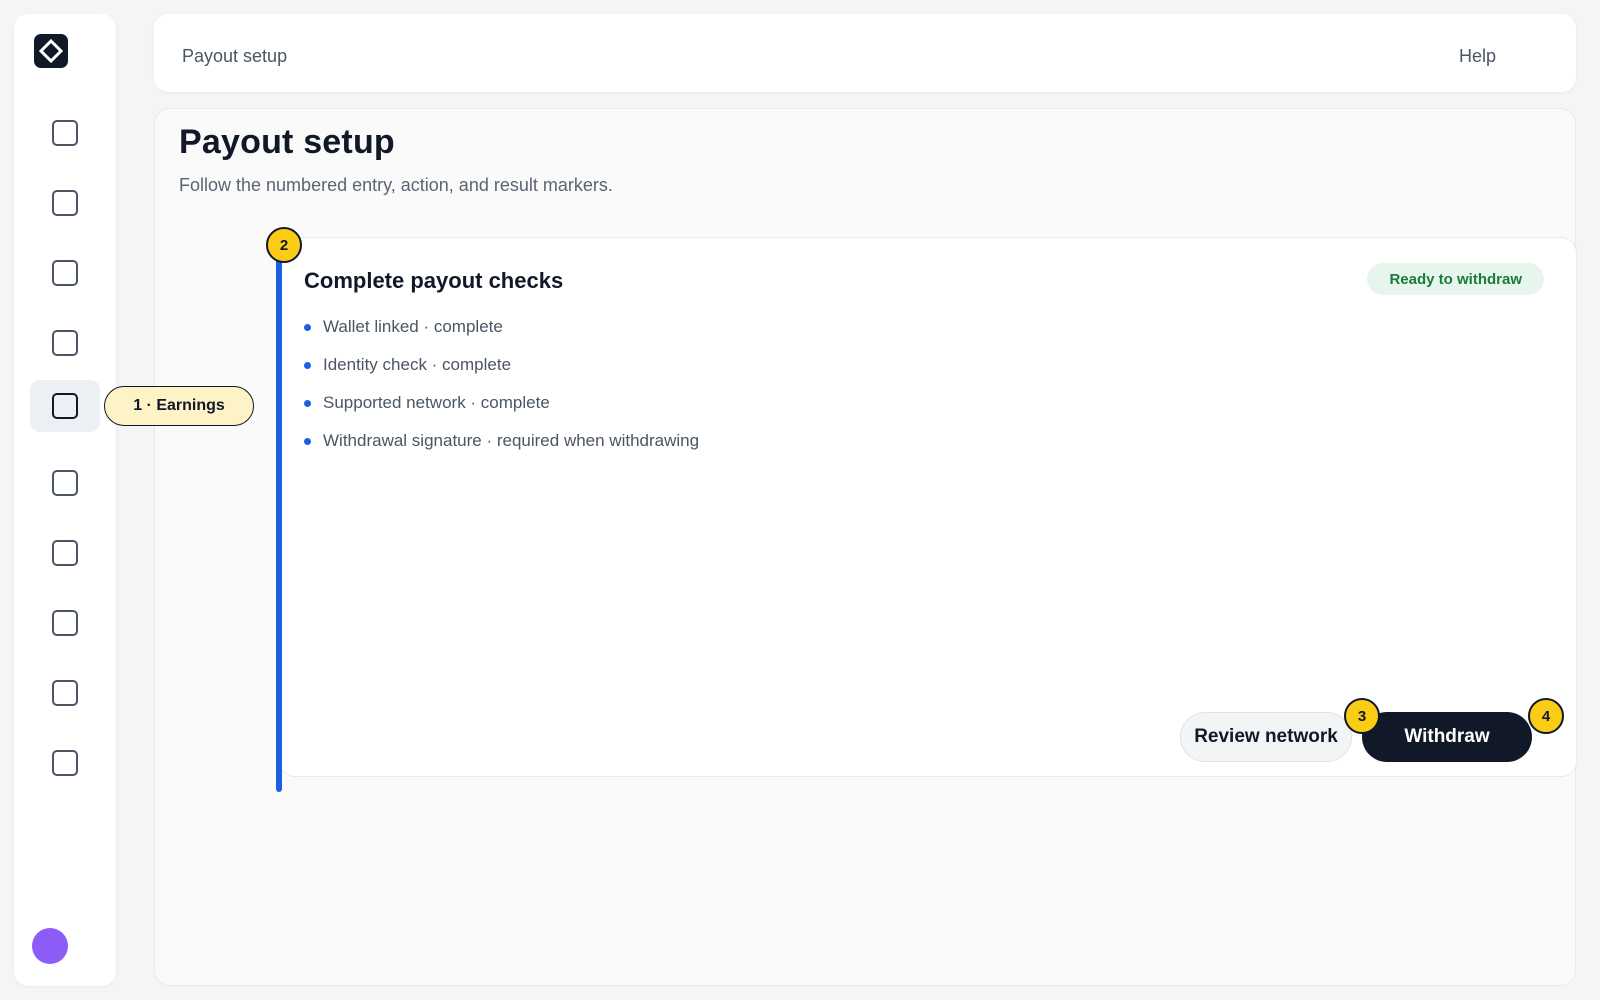 The height and width of the screenshot is (1000, 1600). Describe the element at coordinates (434, 280) in the screenshot. I see `card-title: Complete payout checks` at that location.